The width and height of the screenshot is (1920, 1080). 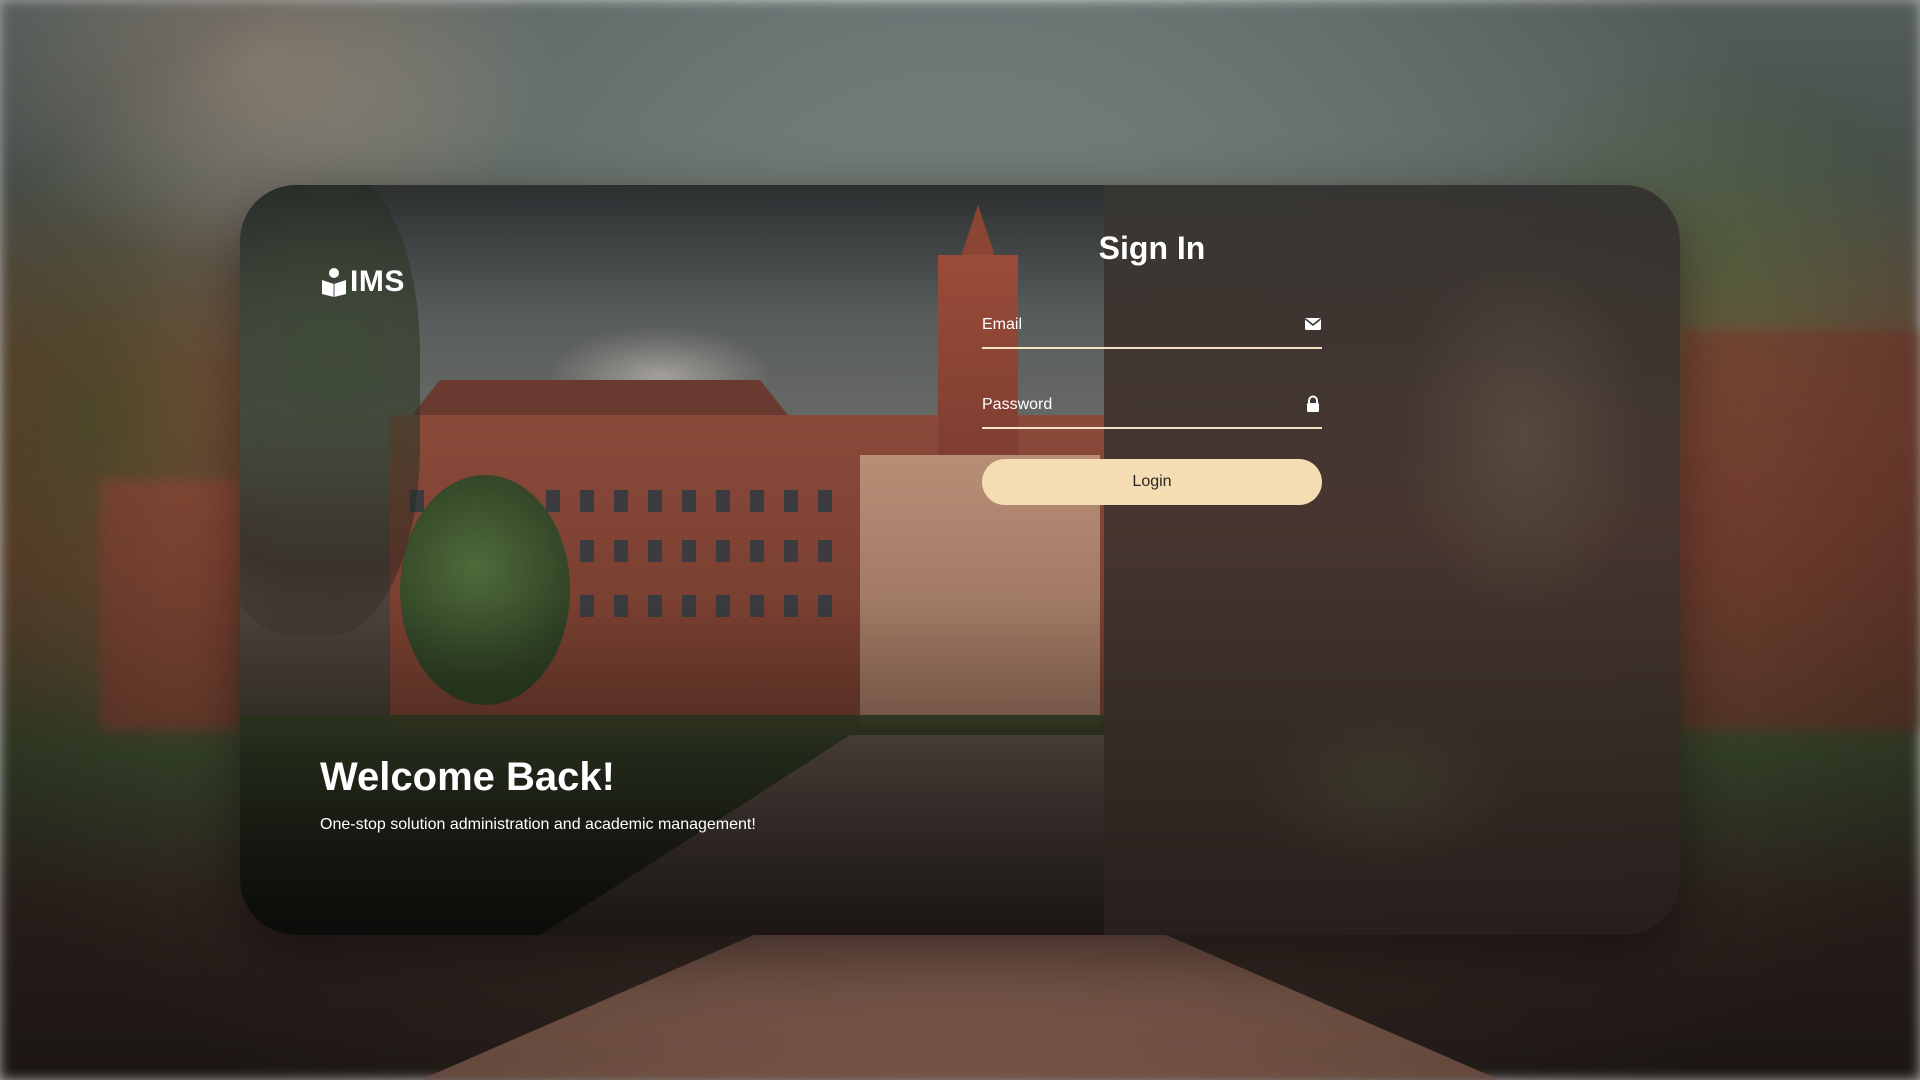 I want to click on lock-icon, so click(x=1313, y=404).